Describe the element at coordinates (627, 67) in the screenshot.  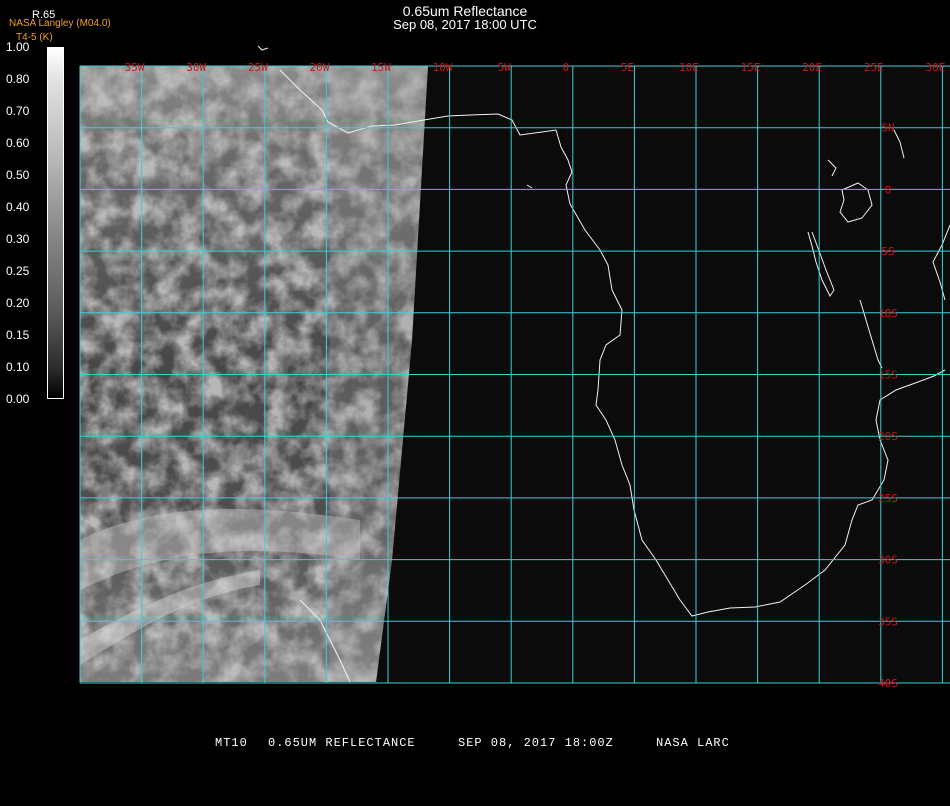
I see `longitude-label: 5E` at that location.